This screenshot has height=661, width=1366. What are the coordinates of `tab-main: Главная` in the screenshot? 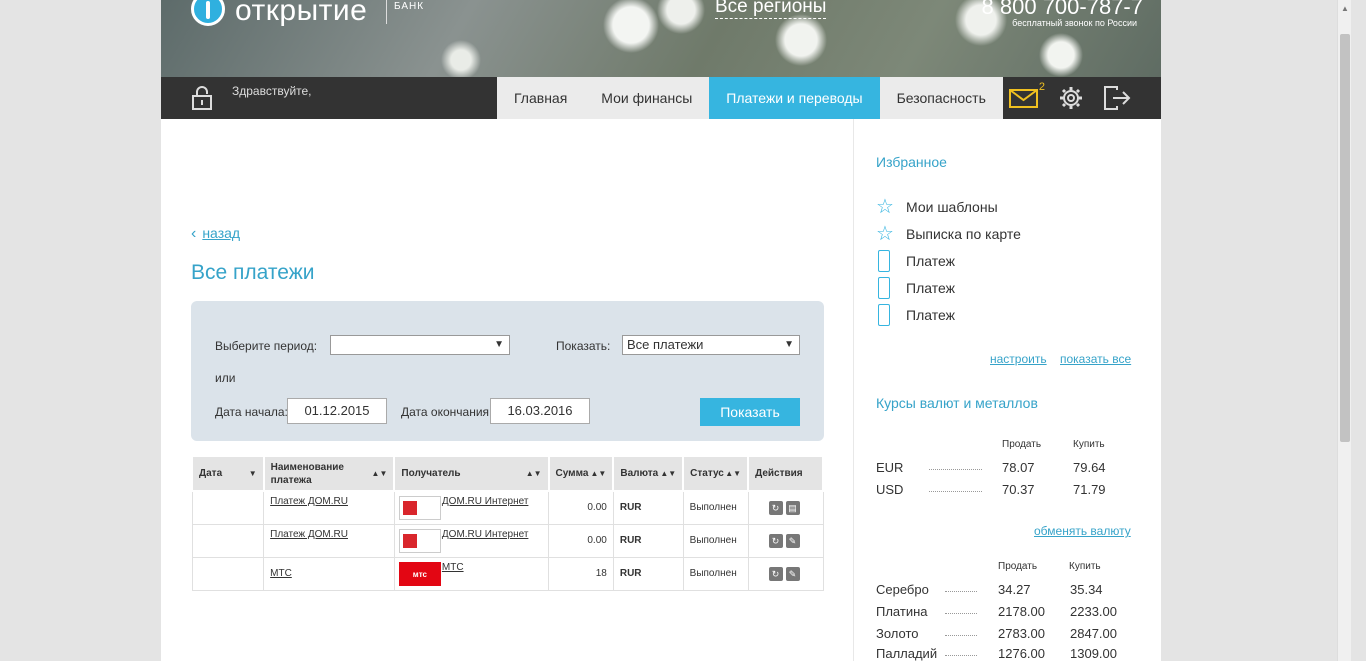 It's located at (541, 98).